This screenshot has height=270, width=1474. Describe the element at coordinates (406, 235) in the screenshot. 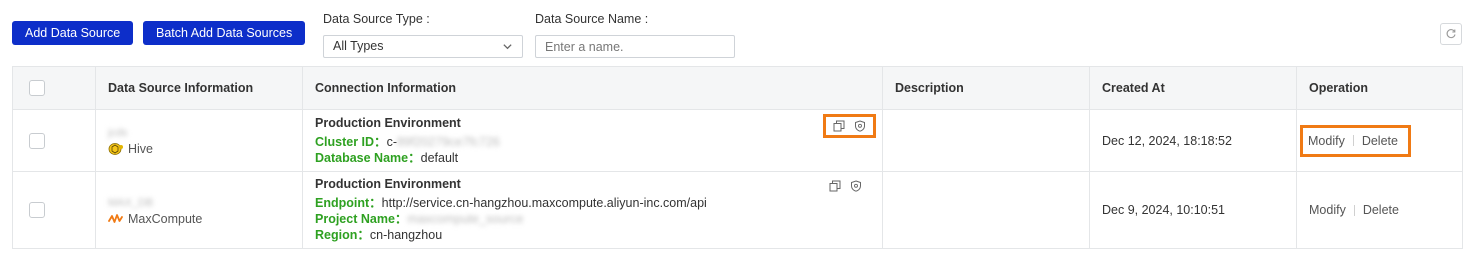

I see `field-value: cn-hangzhou` at that location.